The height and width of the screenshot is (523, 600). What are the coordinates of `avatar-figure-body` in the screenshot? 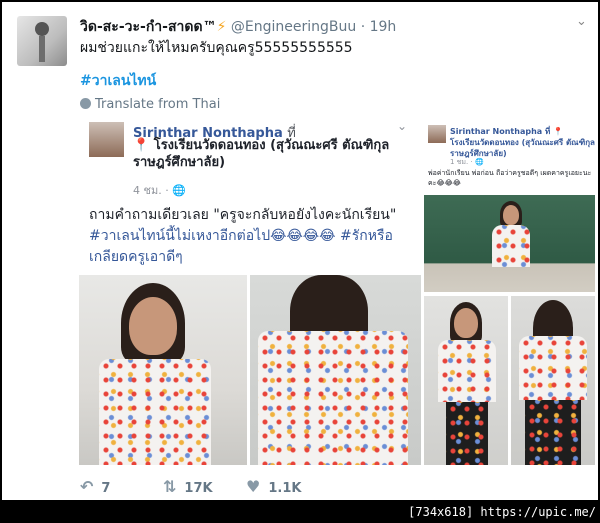 It's located at (42, 49).